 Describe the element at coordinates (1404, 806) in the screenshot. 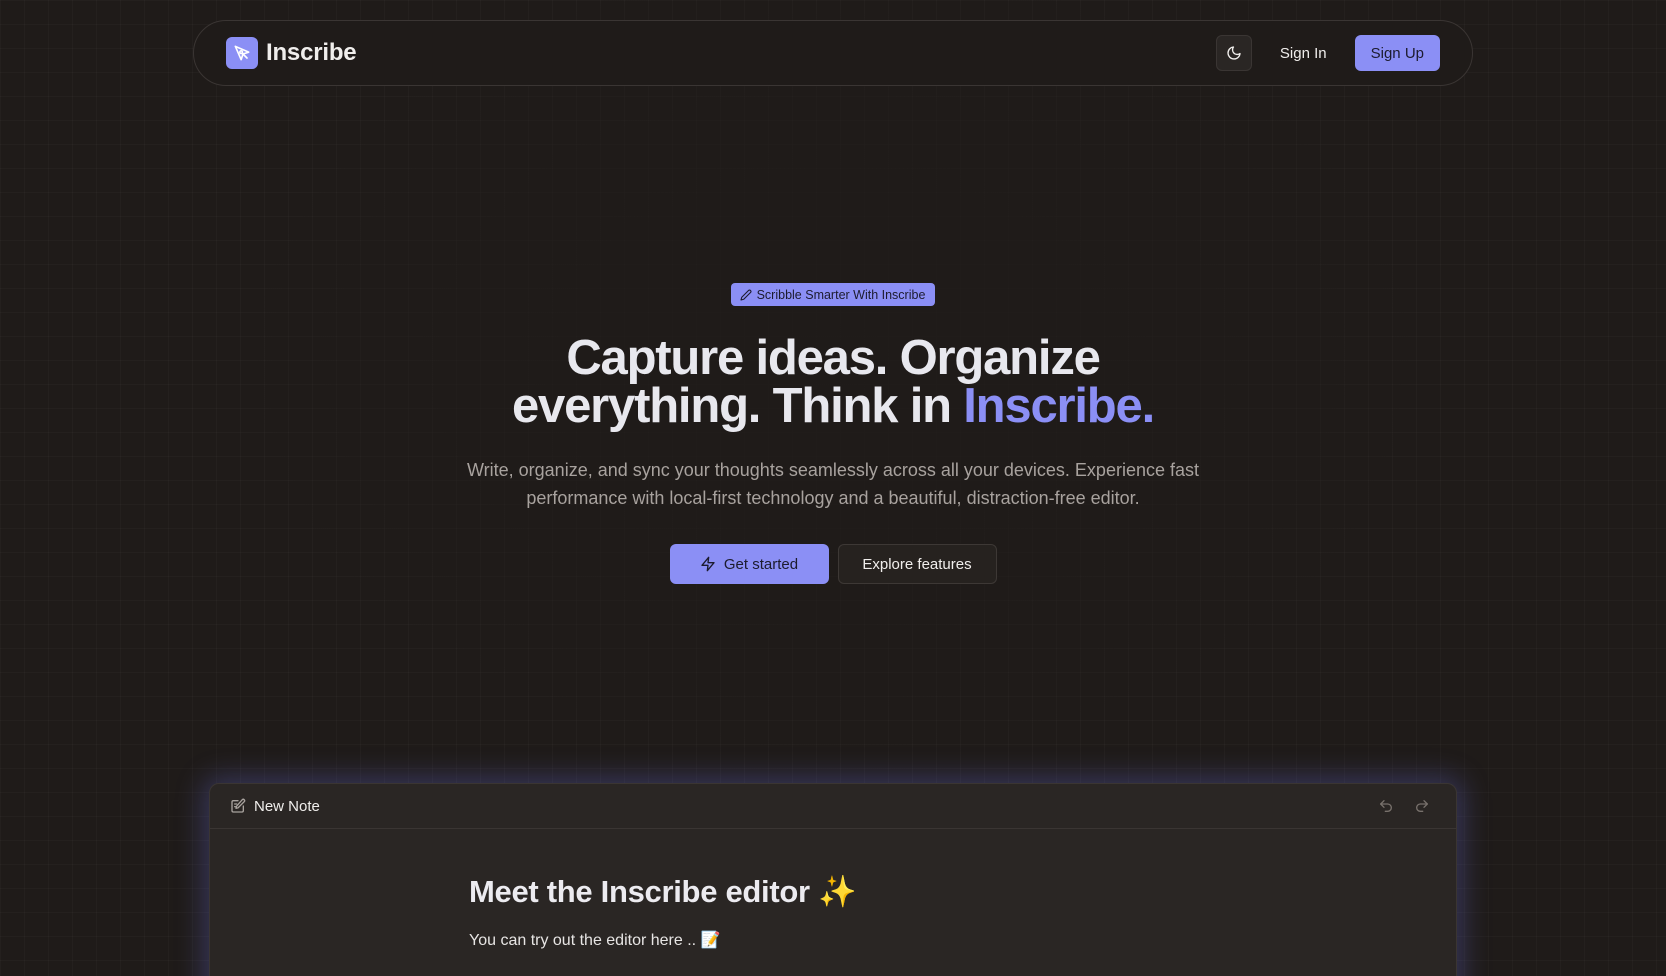

I see `editor-tools` at that location.